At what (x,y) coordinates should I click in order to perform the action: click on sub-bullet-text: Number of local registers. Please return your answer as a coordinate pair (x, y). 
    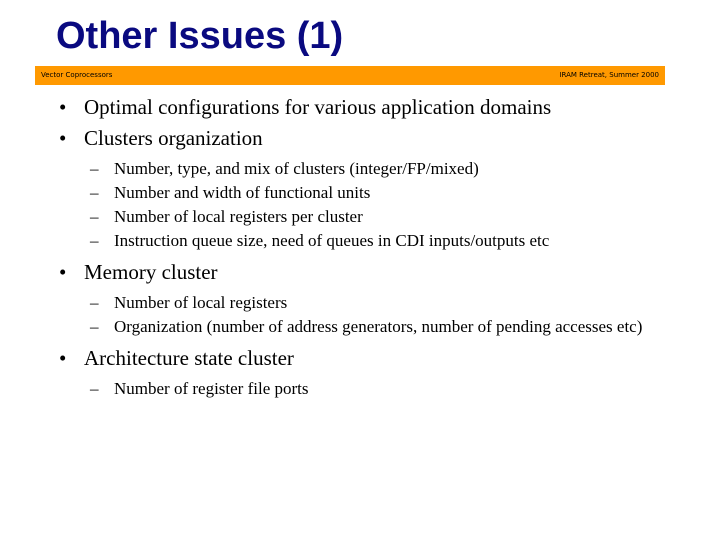
    Looking at the image, I should click on (201, 302).